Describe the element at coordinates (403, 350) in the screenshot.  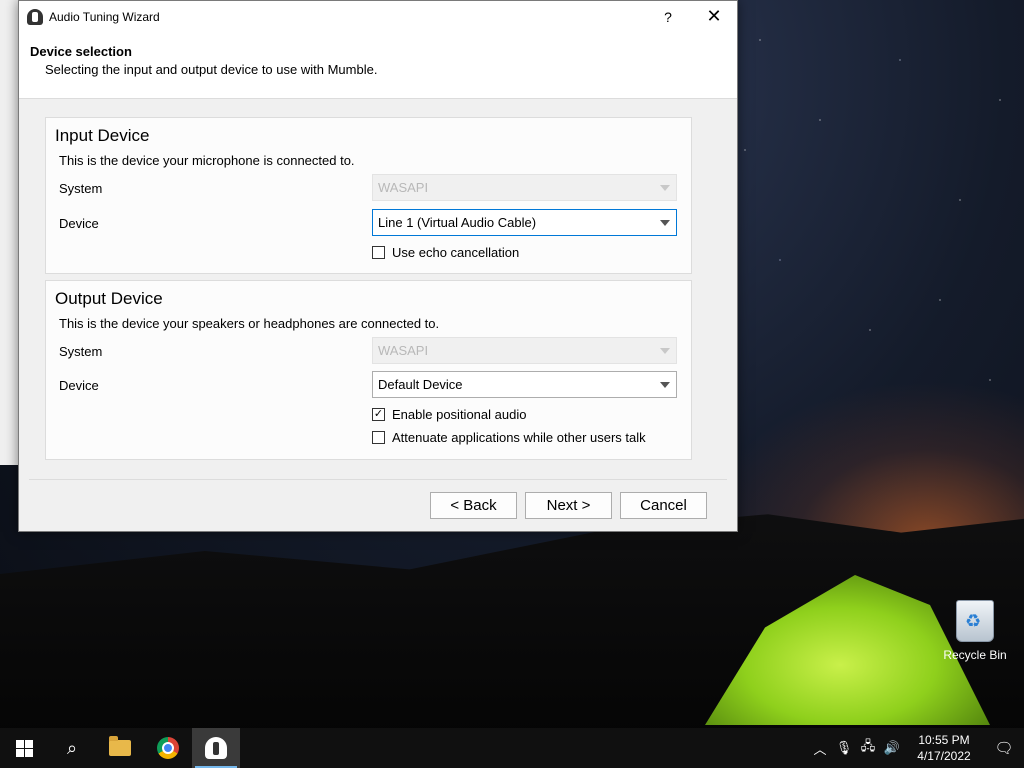
I see `output-system-value: WASAPI` at that location.